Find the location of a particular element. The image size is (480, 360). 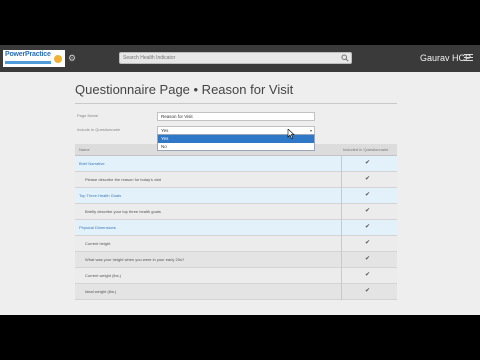

row-label: Brief Narrative is located at coordinates (92, 163).